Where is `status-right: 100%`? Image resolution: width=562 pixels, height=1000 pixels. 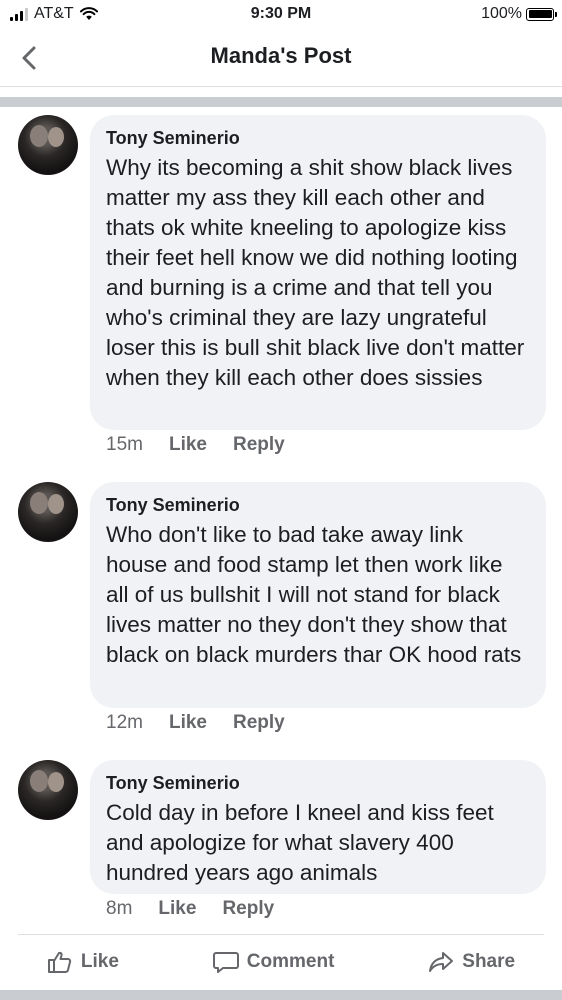
status-right: 100% is located at coordinates (519, 14).